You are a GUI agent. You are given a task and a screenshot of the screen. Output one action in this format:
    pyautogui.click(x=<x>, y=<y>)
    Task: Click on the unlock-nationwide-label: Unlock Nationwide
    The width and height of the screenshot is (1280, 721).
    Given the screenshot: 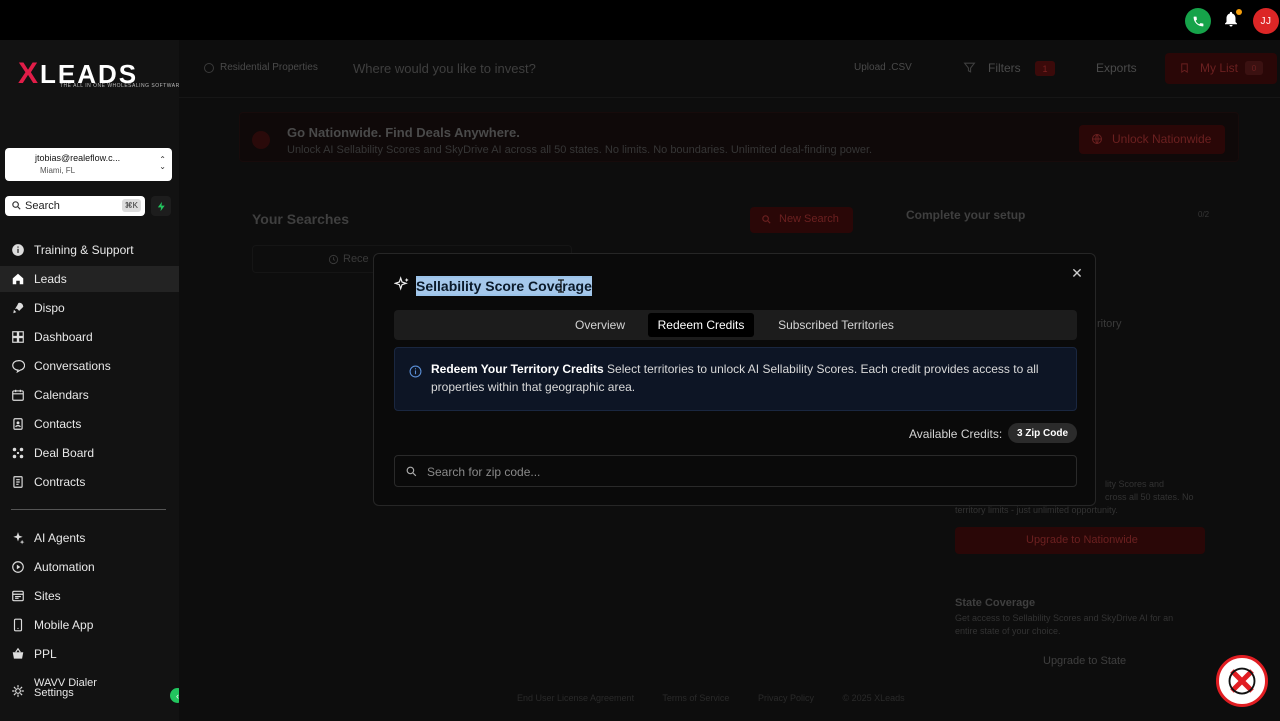 What is the action you would take?
    pyautogui.click(x=1162, y=139)
    